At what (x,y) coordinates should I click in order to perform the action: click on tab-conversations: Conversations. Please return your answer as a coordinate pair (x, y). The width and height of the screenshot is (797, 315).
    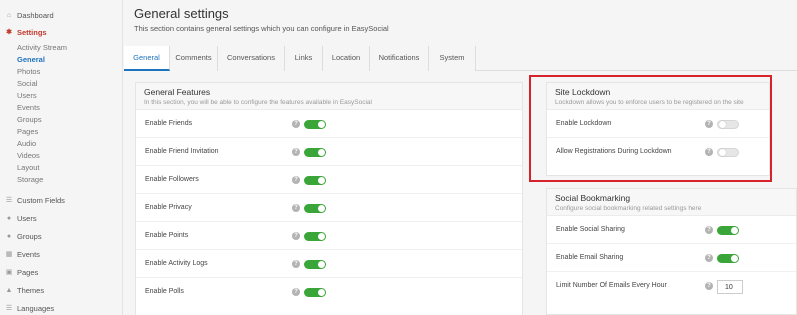
    Looking at the image, I should click on (251, 58).